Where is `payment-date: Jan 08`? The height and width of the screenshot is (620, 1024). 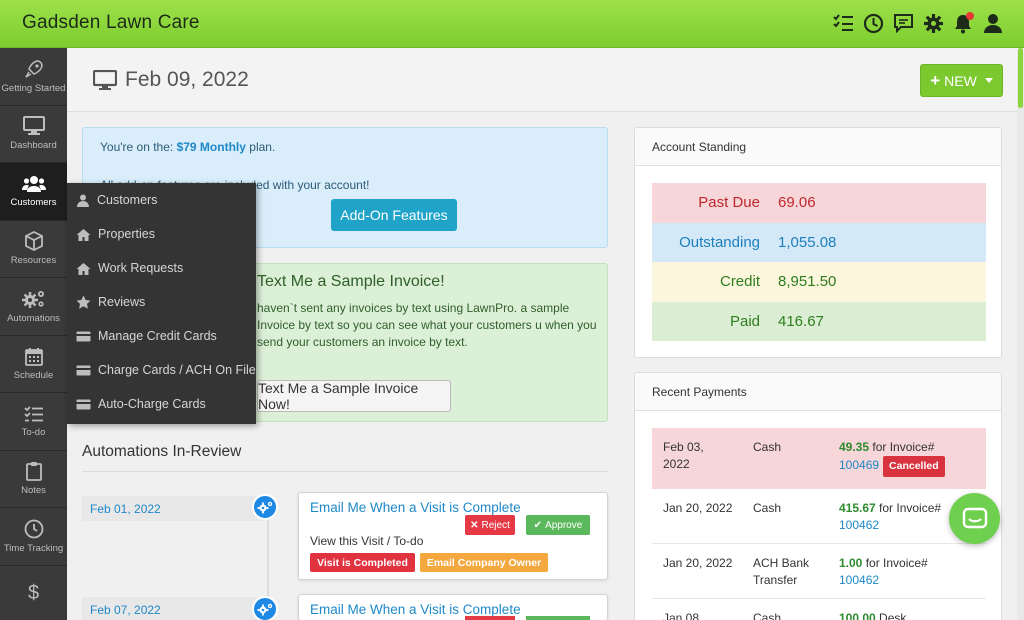 payment-date: Jan 08 is located at coordinates (681, 615).